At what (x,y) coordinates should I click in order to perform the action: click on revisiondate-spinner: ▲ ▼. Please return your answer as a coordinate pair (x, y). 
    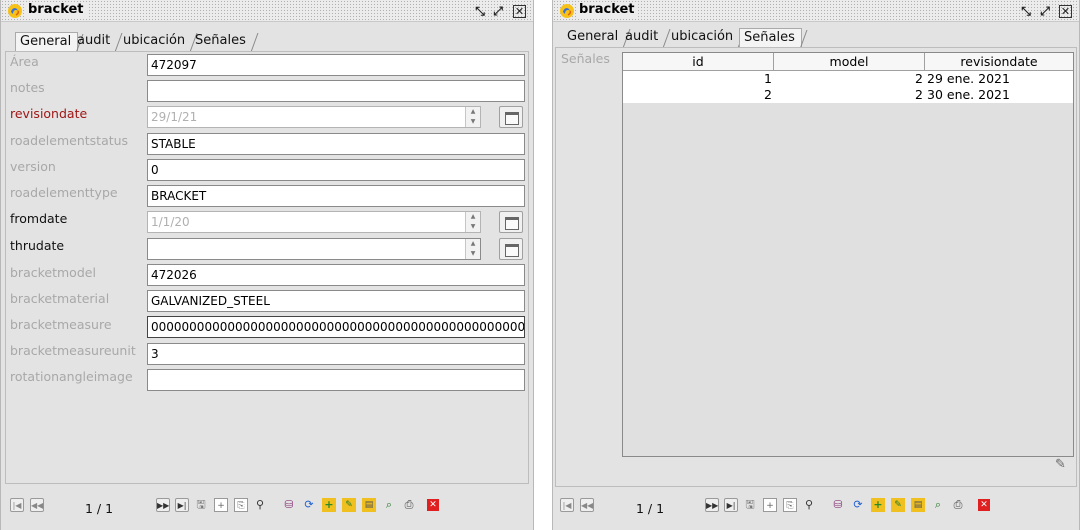
    Looking at the image, I should click on (472, 117).